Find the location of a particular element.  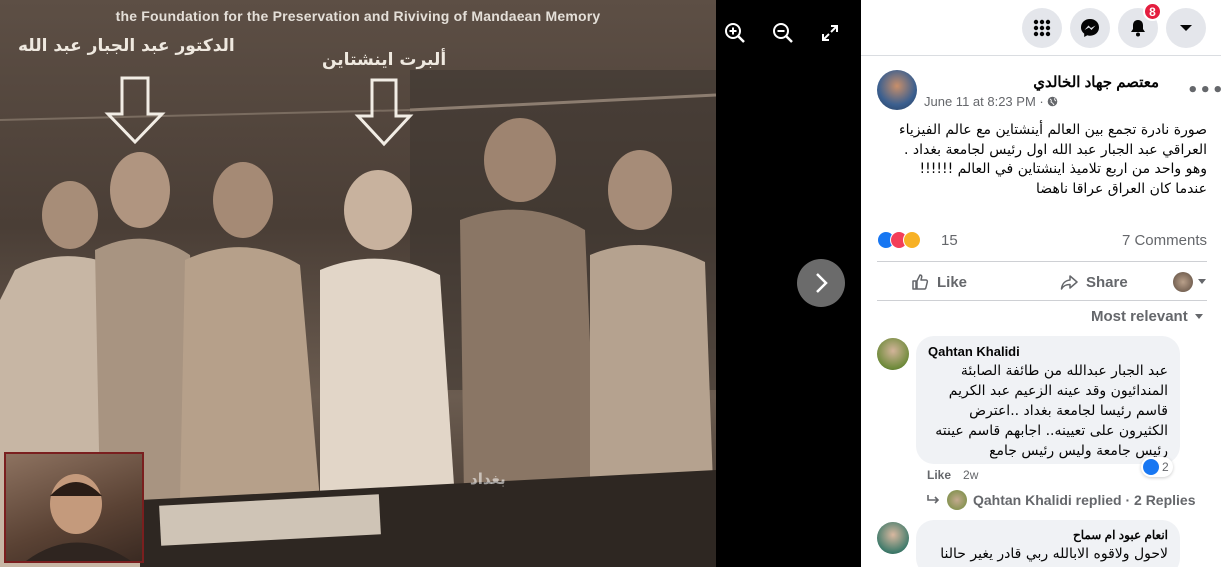

author-avatar is located at coordinates (897, 90).